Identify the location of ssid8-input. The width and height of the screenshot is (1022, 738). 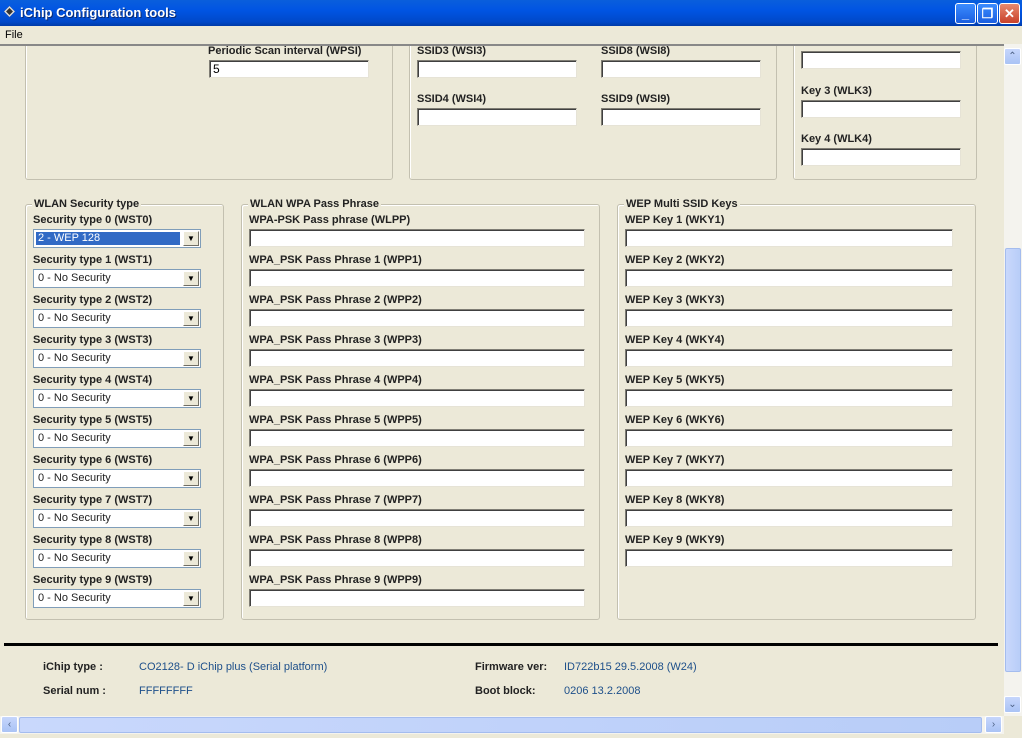
(681, 69).